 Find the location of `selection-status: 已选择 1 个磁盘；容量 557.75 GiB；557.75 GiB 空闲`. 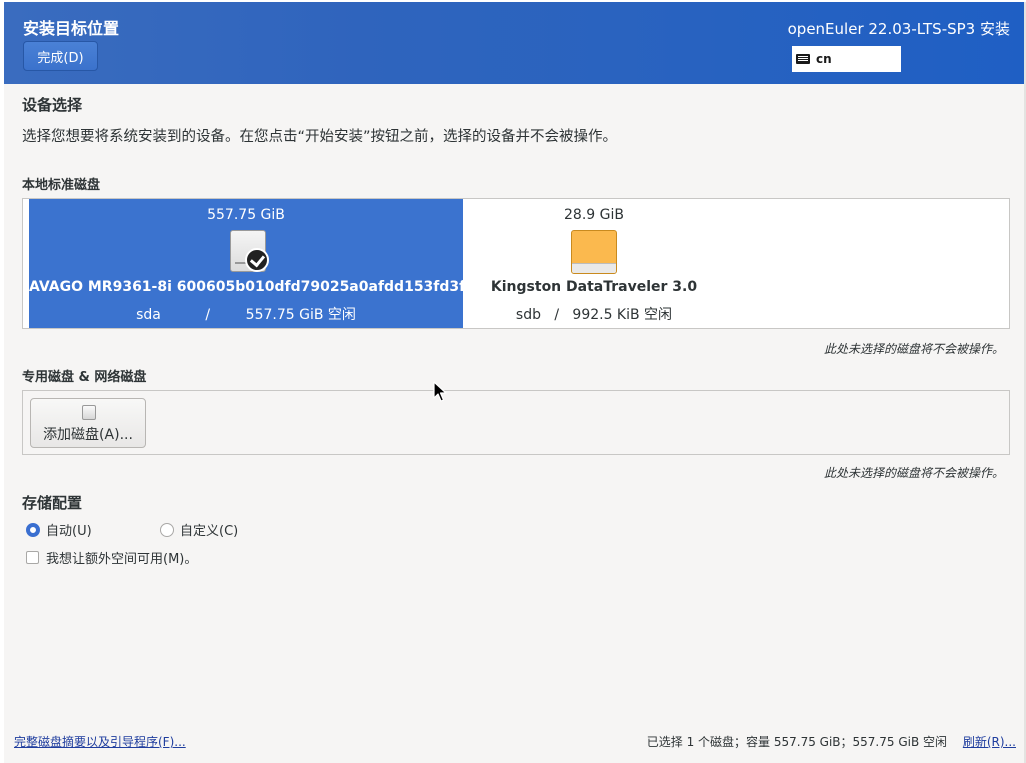

selection-status: 已选择 1 个磁盘；容量 557.75 GiB；557.75 GiB 空闲 is located at coordinates (796, 742).